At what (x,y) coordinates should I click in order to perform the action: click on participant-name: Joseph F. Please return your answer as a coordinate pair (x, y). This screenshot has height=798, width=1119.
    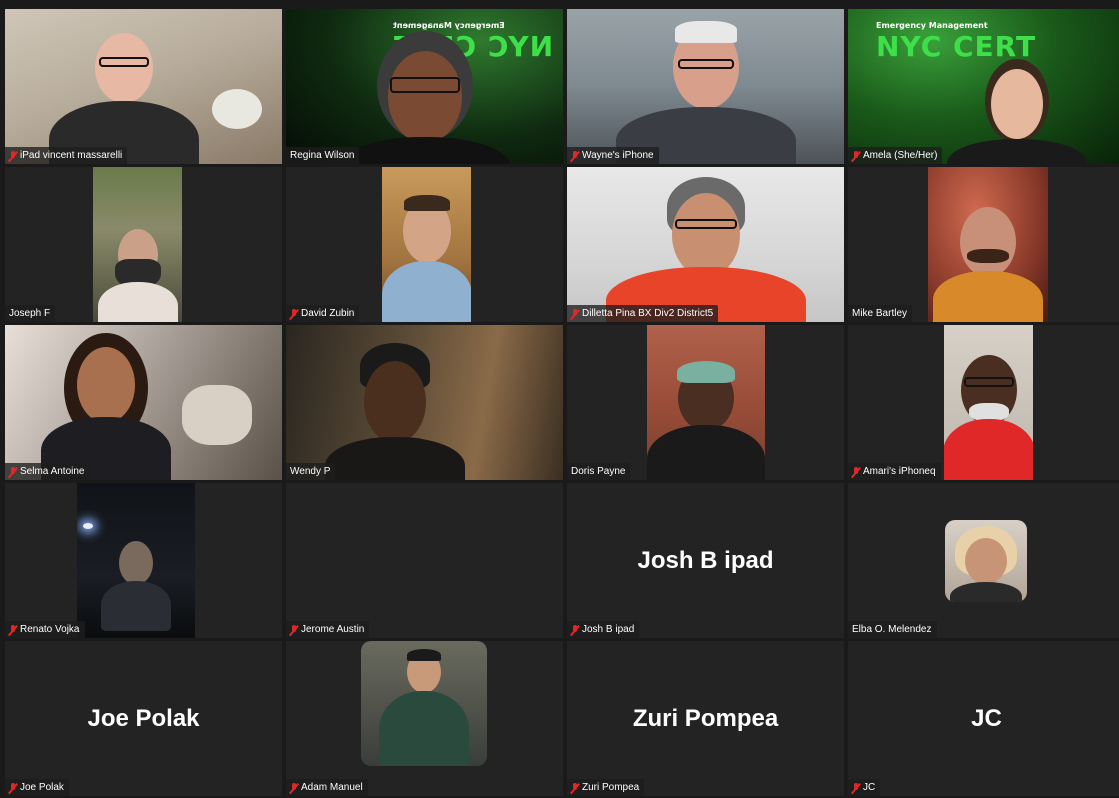
    Looking at the image, I should click on (30, 313).